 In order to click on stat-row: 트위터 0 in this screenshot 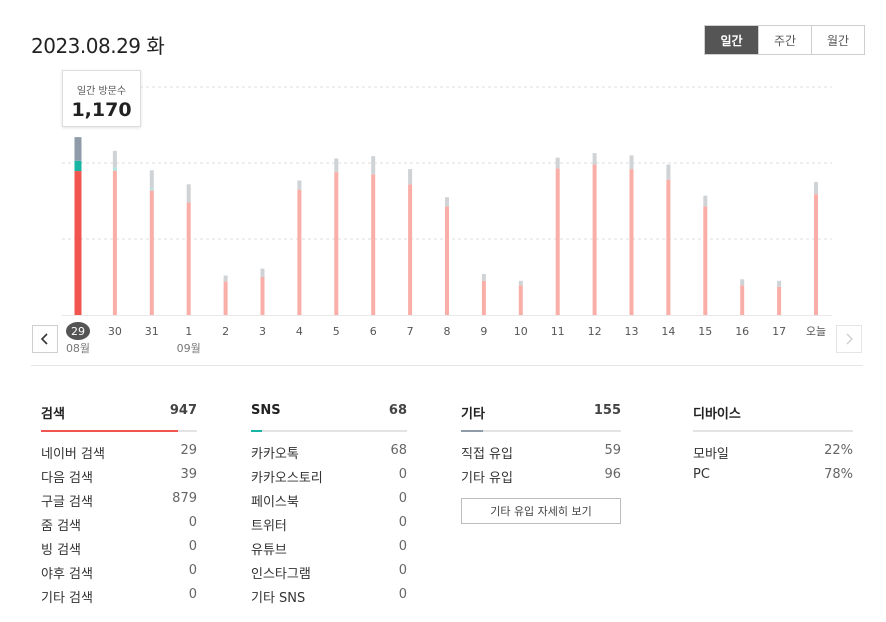, I will do `click(329, 527)`.